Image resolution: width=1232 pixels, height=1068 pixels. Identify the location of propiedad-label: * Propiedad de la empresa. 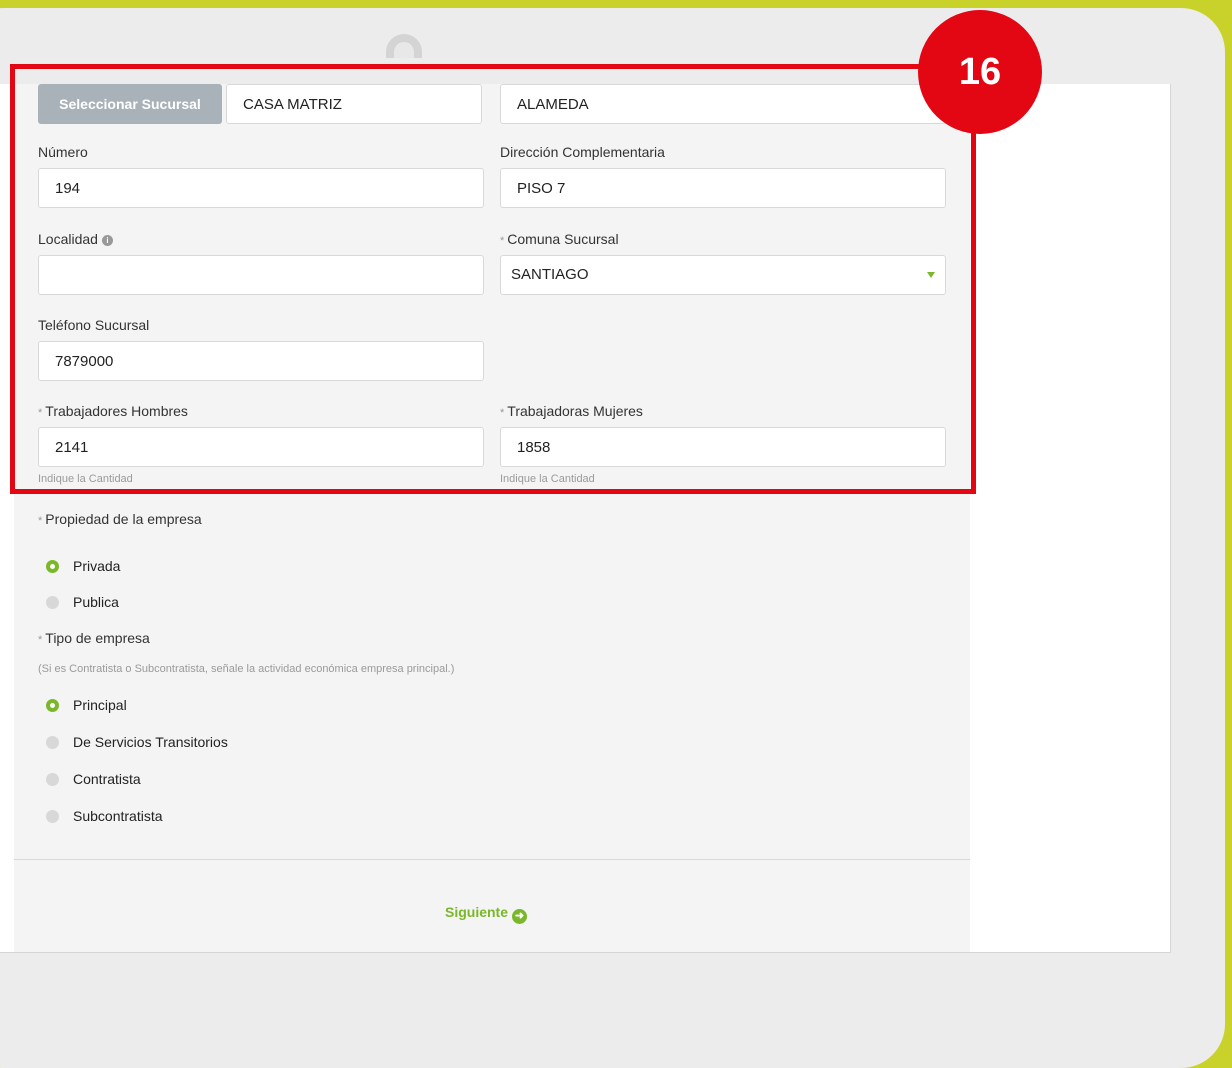
(120, 519).